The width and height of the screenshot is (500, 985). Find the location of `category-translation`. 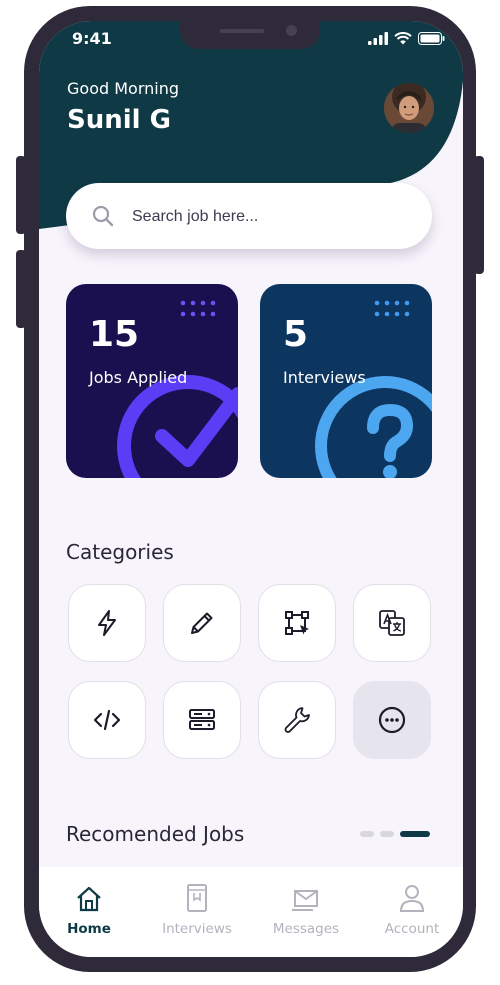

category-translation is located at coordinates (392, 623).